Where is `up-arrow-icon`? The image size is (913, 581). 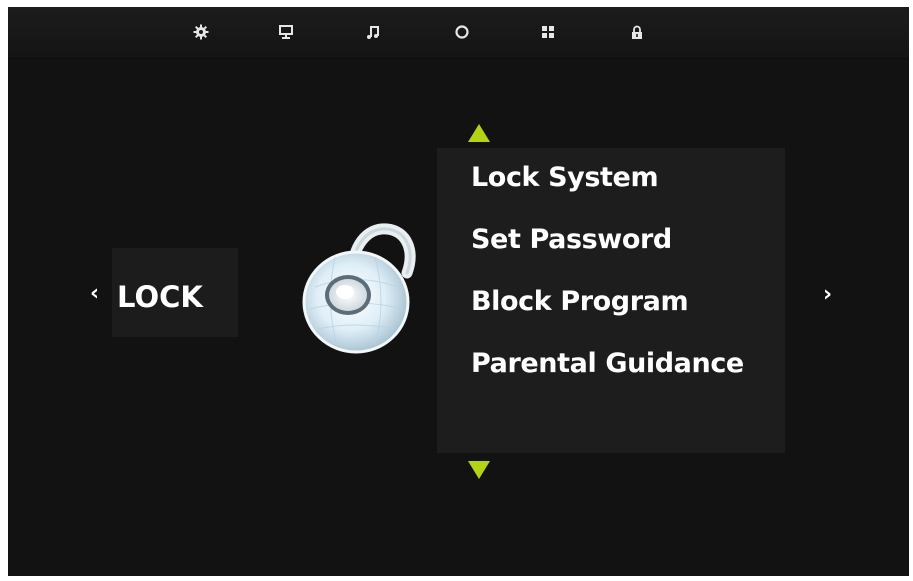
up-arrow-icon is located at coordinates (479, 133).